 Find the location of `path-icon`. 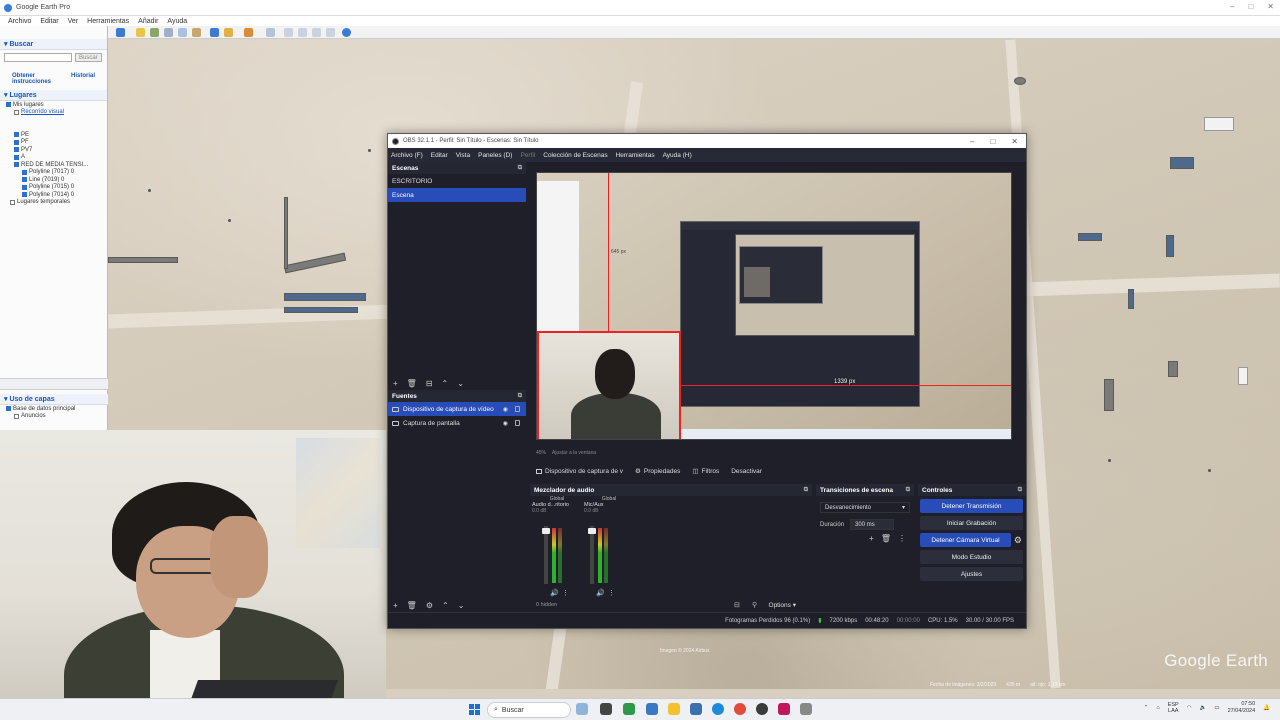

path-icon is located at coordinates (168, 32).